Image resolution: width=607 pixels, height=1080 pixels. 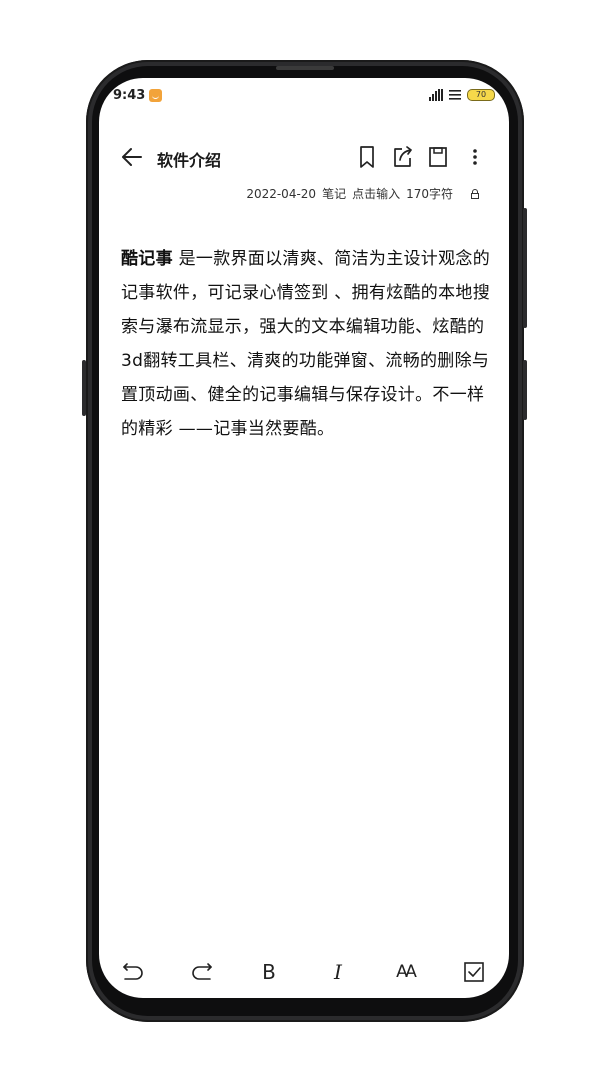 What do you see at coordinates (436, 95) in the screenshot?
I see `signal-icon` at bounding box center [436, 95].